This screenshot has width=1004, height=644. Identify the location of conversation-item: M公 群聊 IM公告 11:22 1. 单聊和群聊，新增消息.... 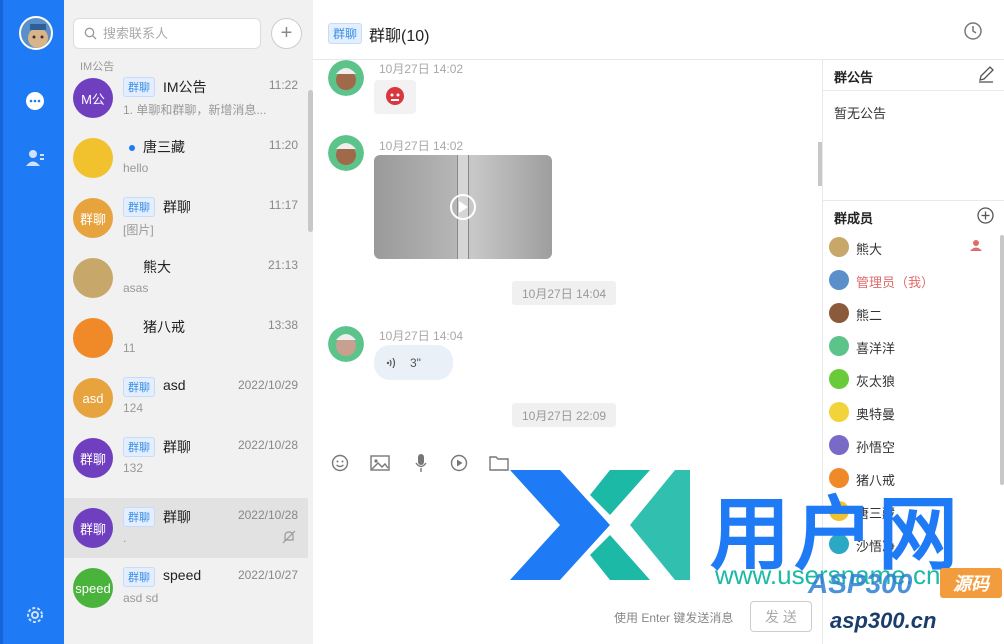
(186, 98).